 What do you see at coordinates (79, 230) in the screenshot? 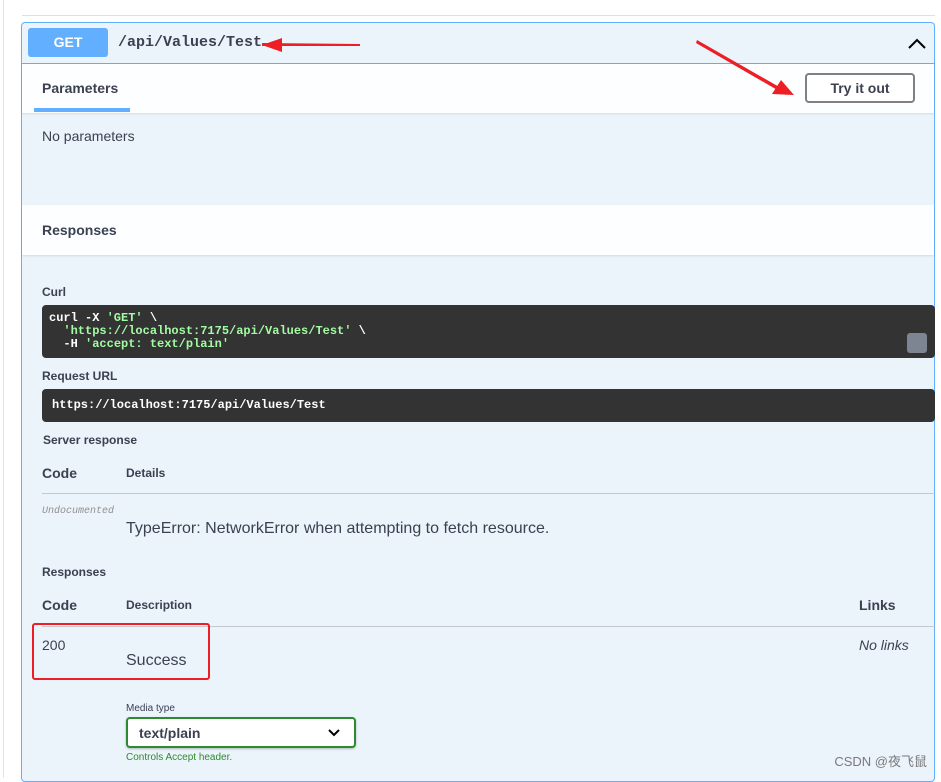
I see `responses-title: Responses` at bounding box center [79, 230].